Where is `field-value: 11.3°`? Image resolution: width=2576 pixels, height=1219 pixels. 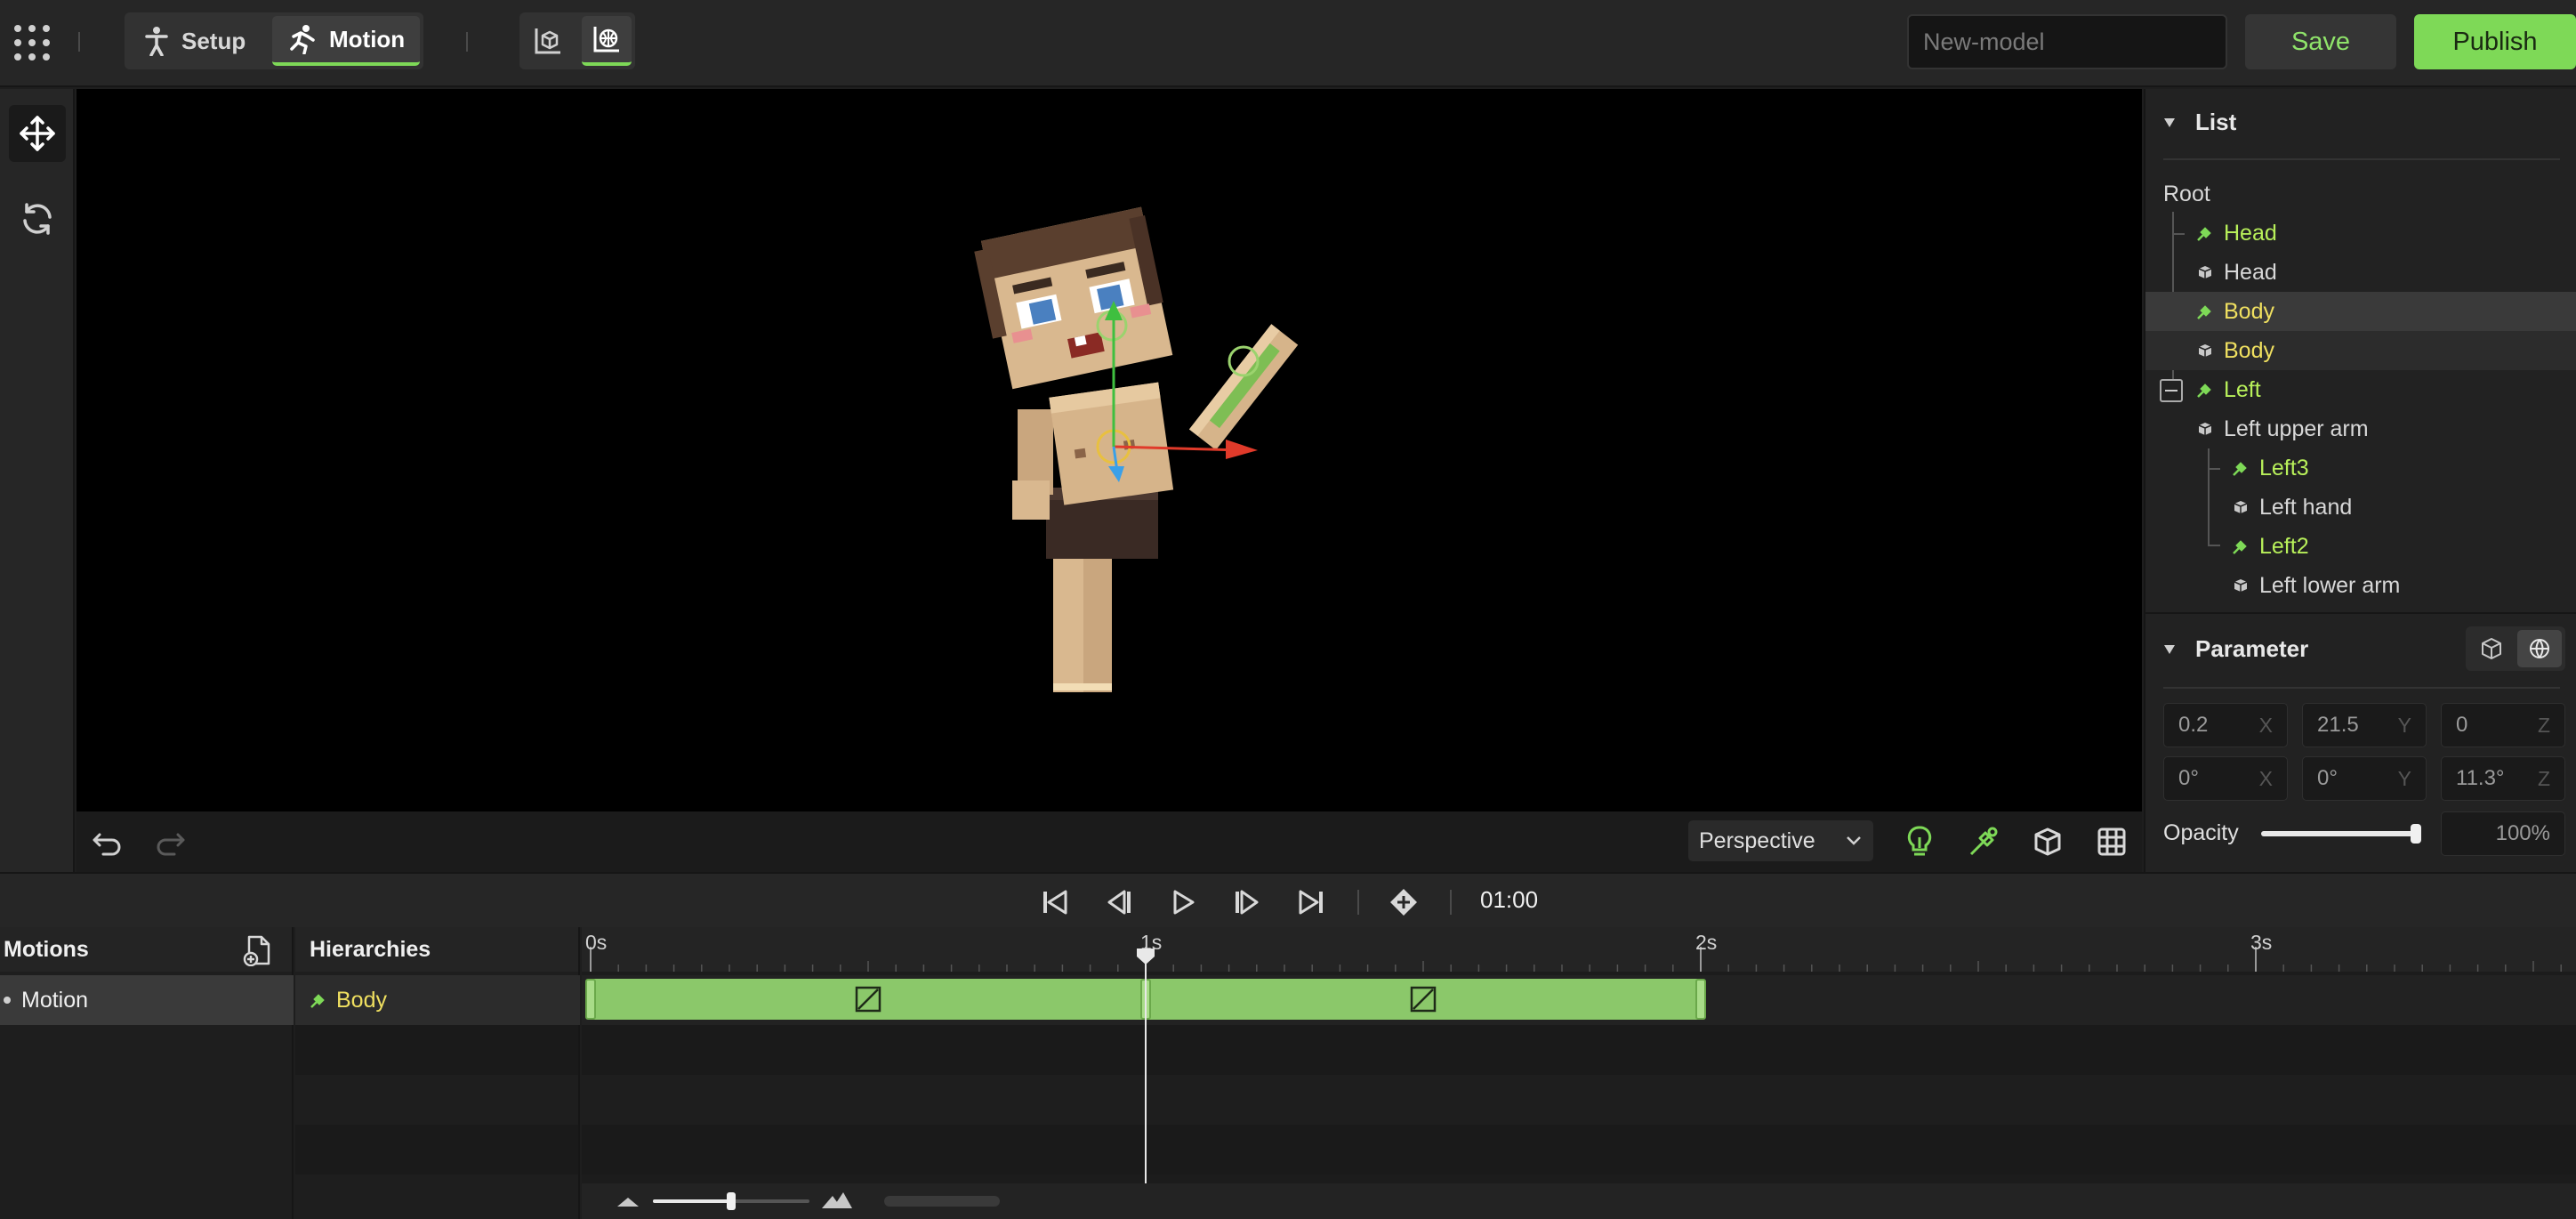 field-value: 11.3° is located at coordinates (2480, 778).